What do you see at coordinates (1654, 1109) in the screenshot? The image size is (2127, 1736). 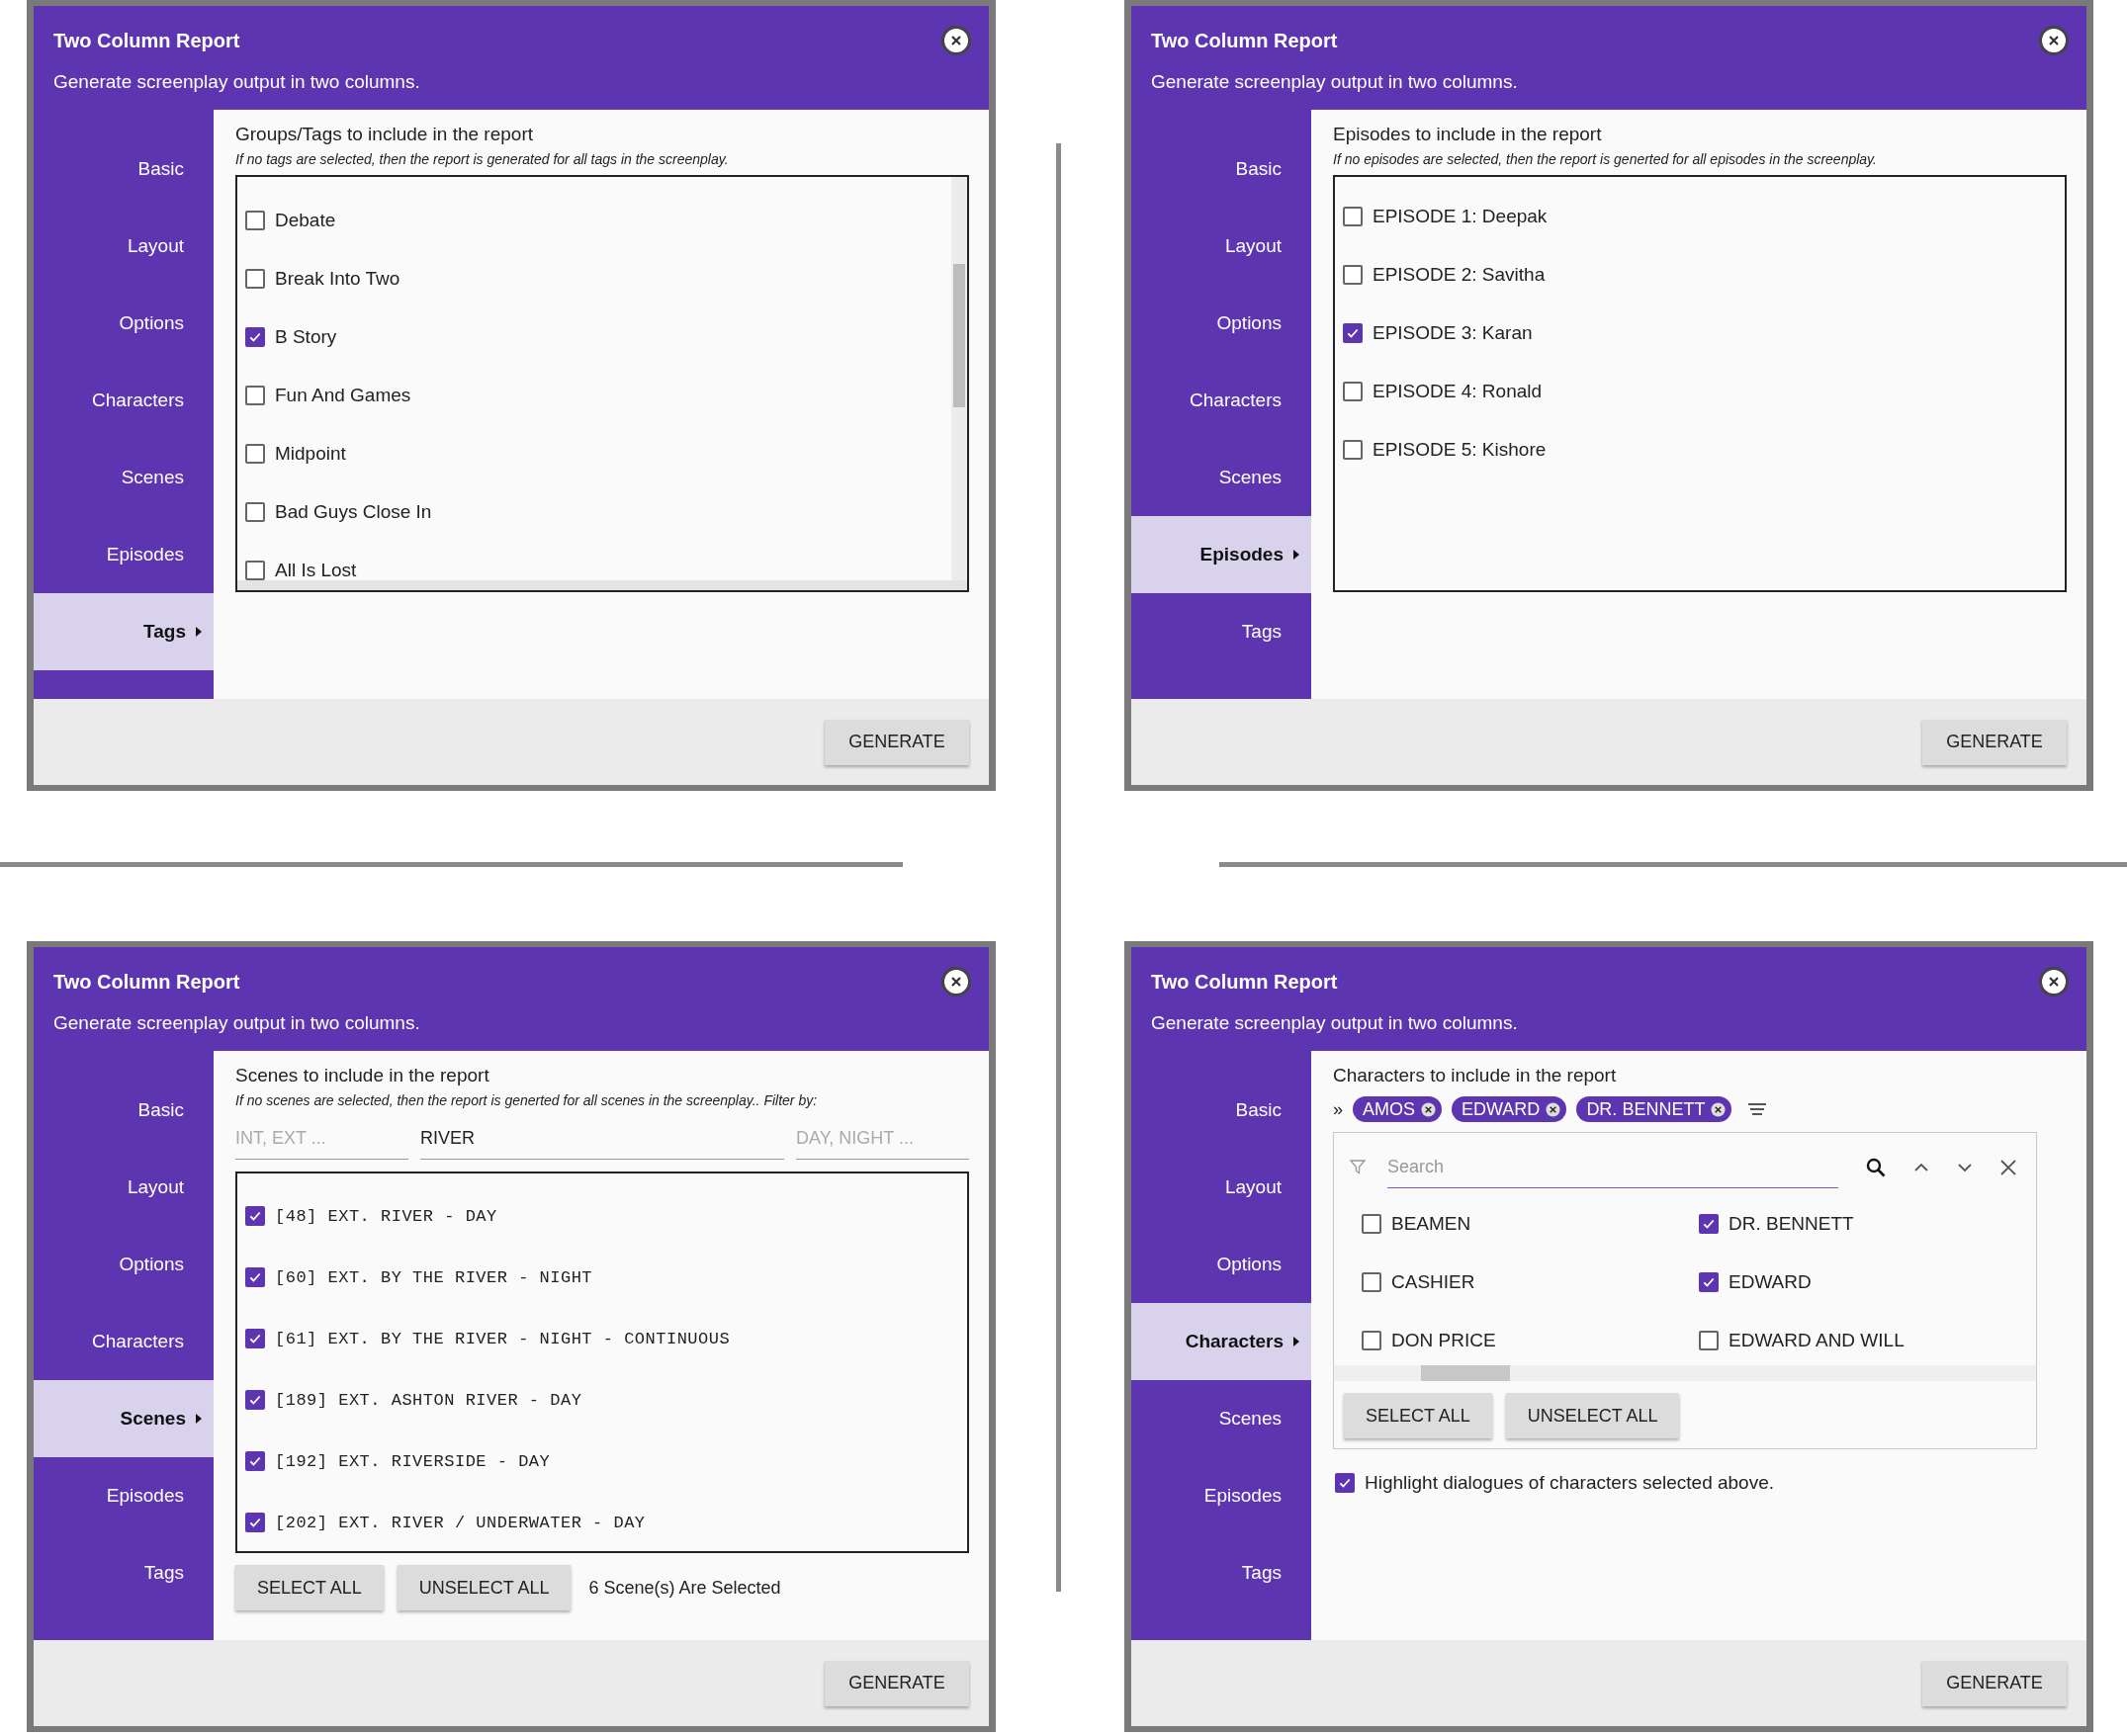 I see `chip: DR. BENNETT` at bounding box center [1654, 1109].